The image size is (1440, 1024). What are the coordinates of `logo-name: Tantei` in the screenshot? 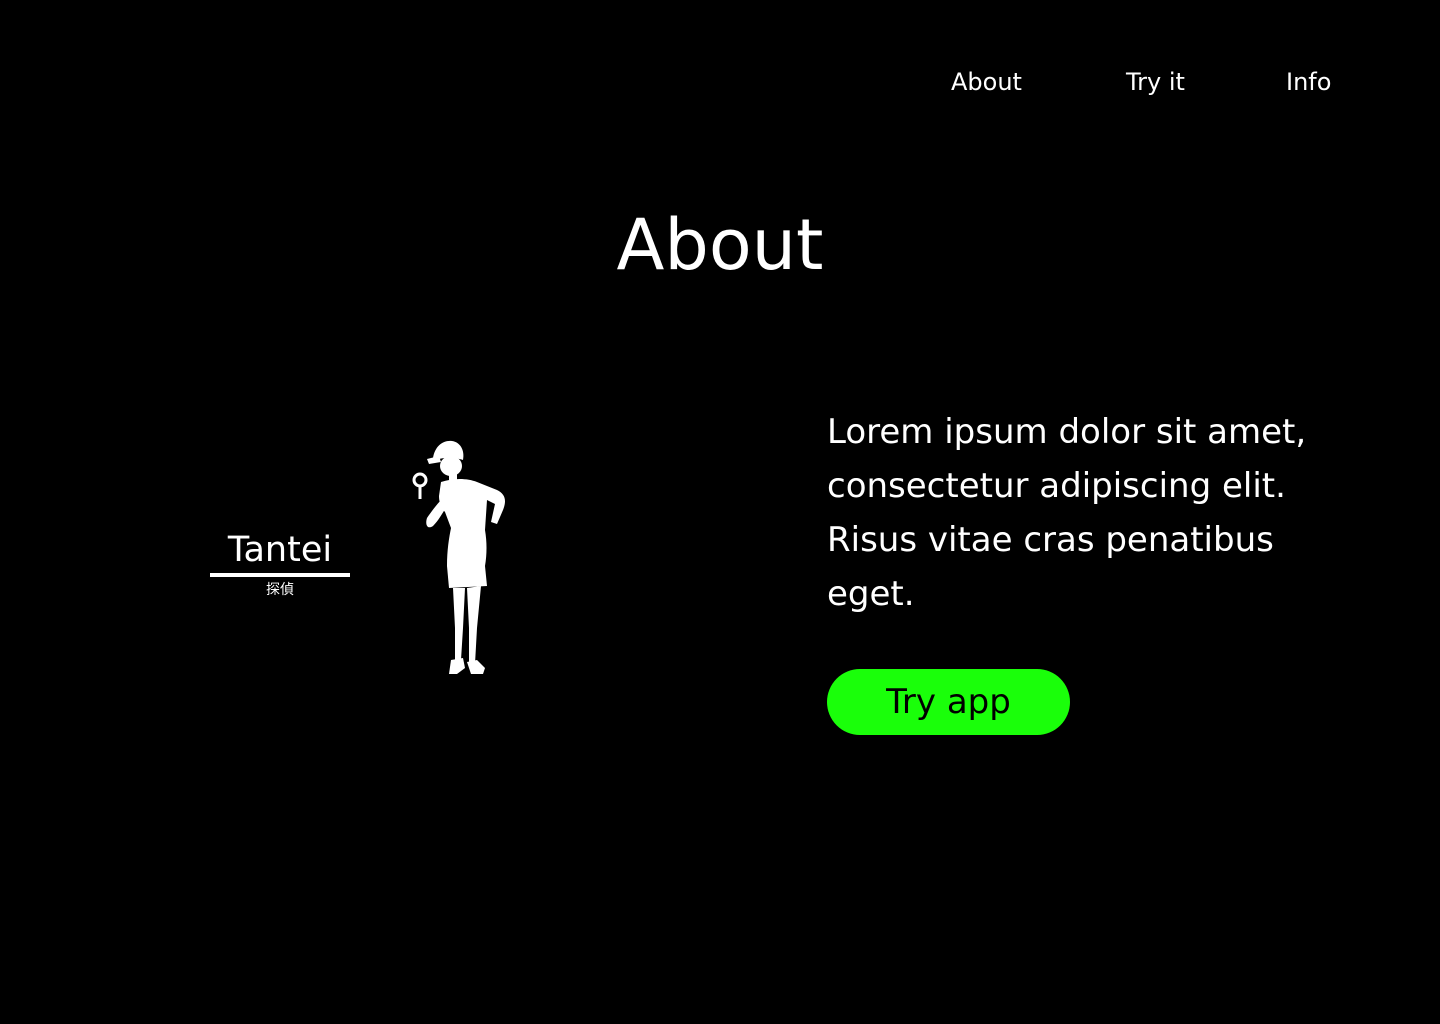 It's located at (280, 550).